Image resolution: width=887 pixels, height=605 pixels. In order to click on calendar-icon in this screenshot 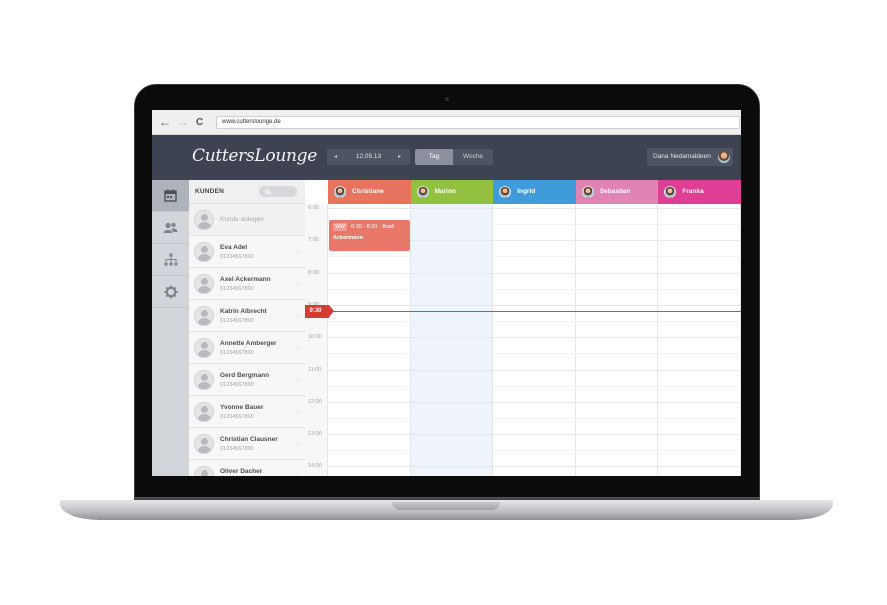, I will do `click(170, 195)`.